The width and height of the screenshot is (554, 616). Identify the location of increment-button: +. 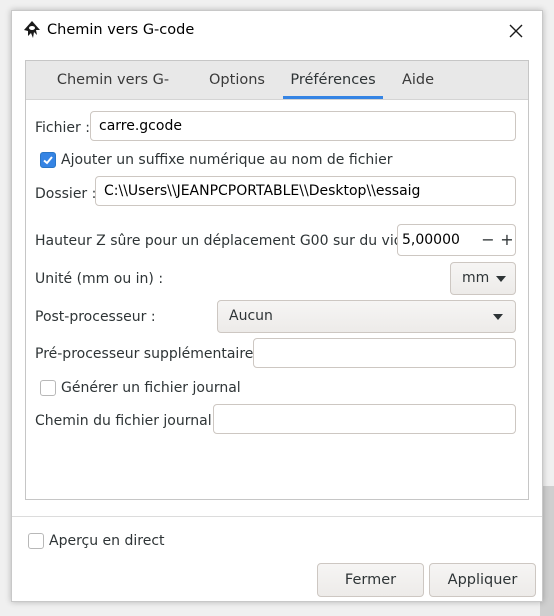
(507, 240).